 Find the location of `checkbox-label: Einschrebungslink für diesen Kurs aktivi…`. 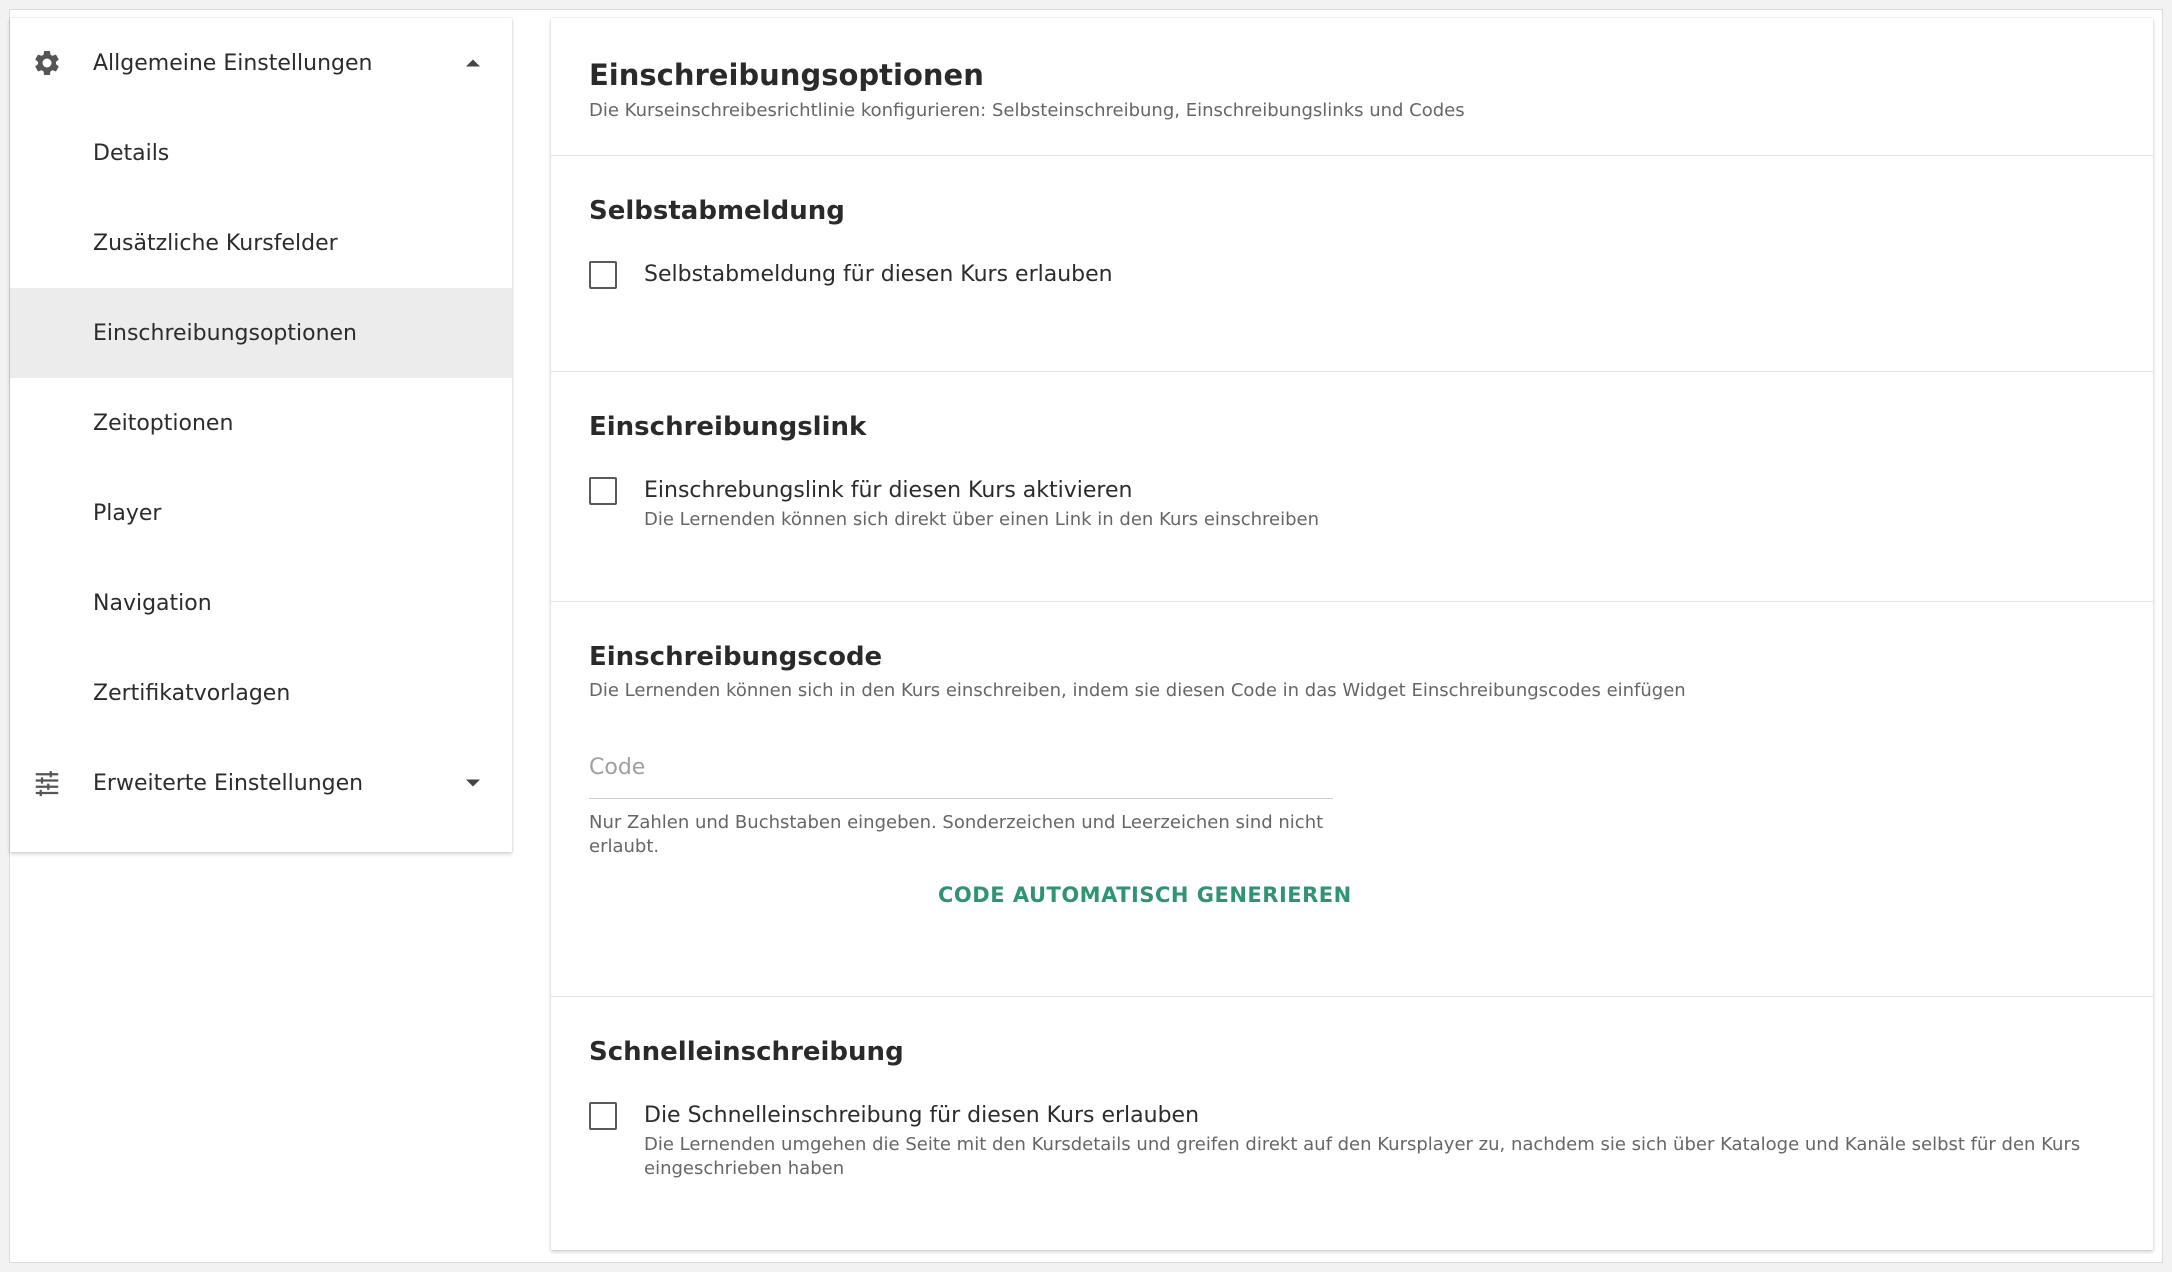

checkbox-label: Einschrebungslink für diesen Kurs aktivi… is located at coordinates (981, 491).